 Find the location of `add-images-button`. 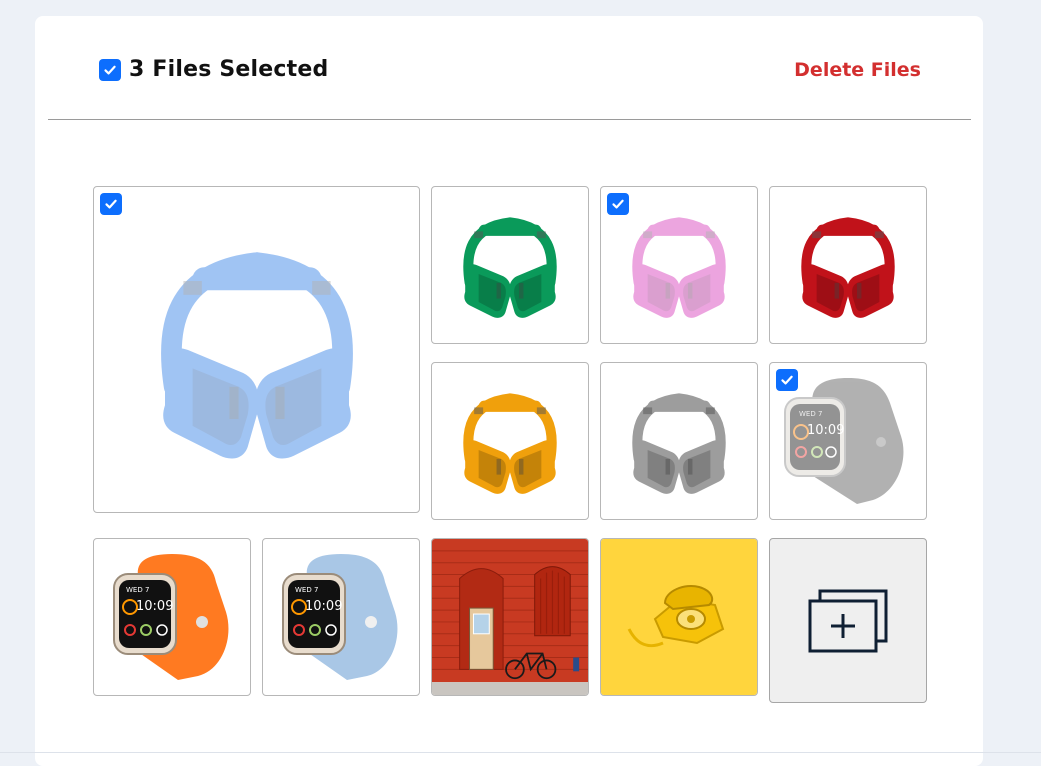

add-images-button is located at coordinates (848, 620).